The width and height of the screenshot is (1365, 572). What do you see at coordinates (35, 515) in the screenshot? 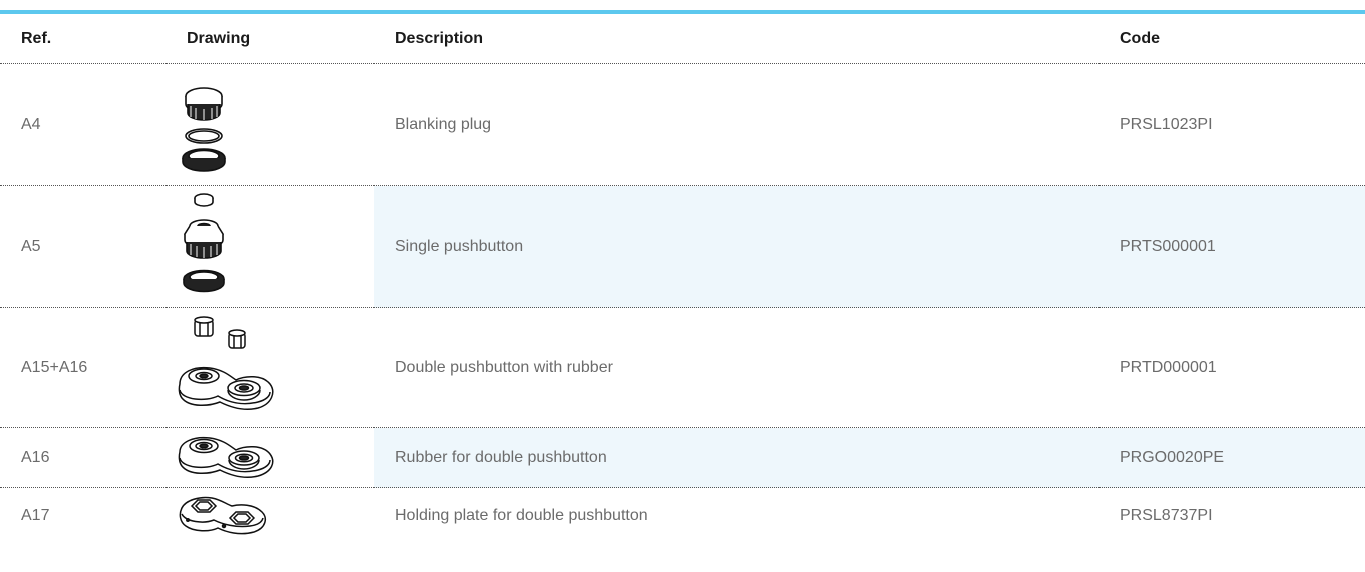
I see `row-ref: A17` at bounding box center [35, 515].